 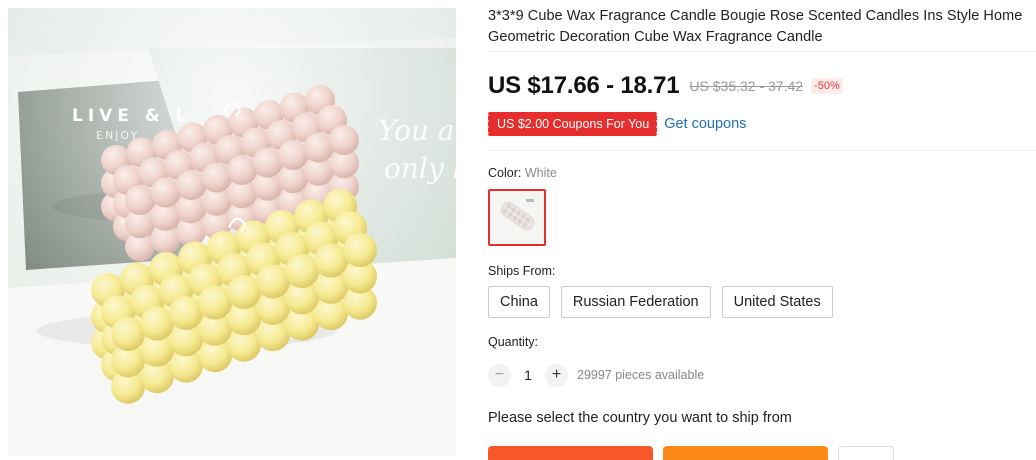 What do you see at coordinates (519, 302) in the screenshot?
I see `ship-option-china: China` at bounding box center [519, 302].